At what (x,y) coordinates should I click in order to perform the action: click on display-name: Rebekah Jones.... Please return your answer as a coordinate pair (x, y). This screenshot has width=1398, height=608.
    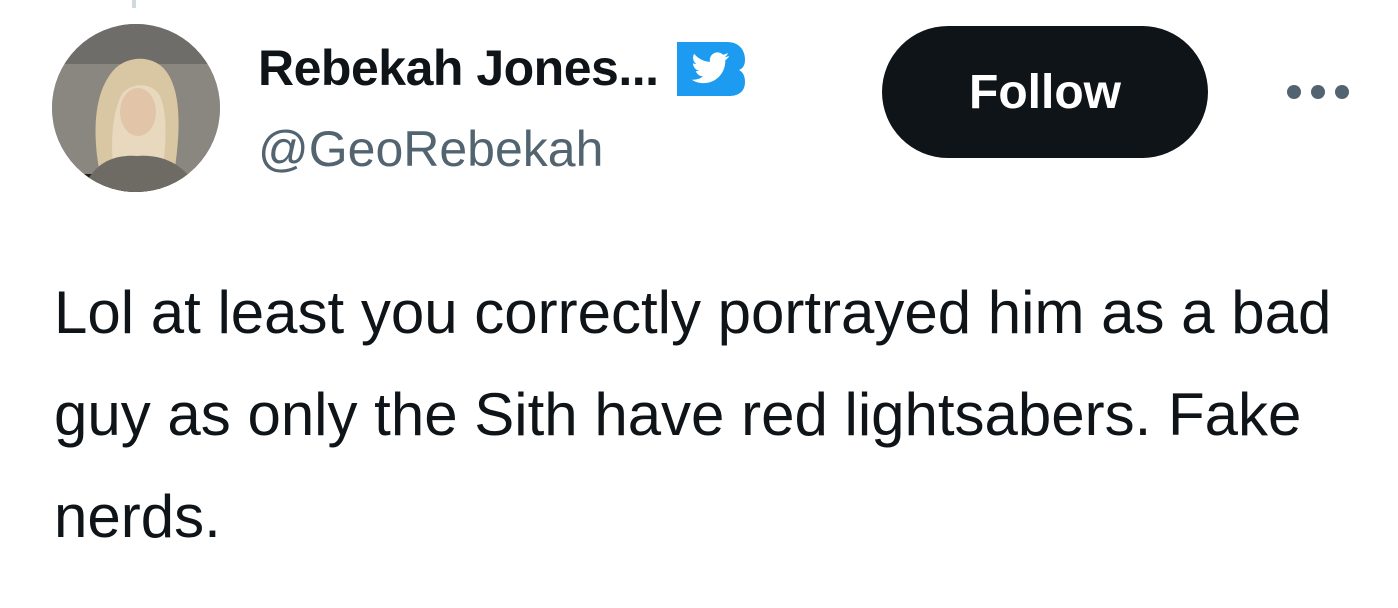
    Looking at the image, I should click on (458, 68).